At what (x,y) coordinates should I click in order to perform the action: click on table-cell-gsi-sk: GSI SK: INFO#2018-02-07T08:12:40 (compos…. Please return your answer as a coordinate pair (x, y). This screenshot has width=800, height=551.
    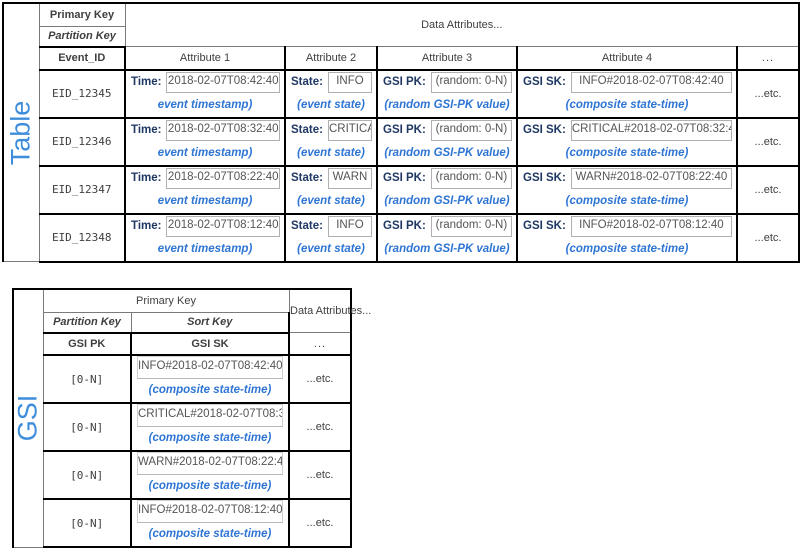
    Looking at the image, I should click on (627, 237).